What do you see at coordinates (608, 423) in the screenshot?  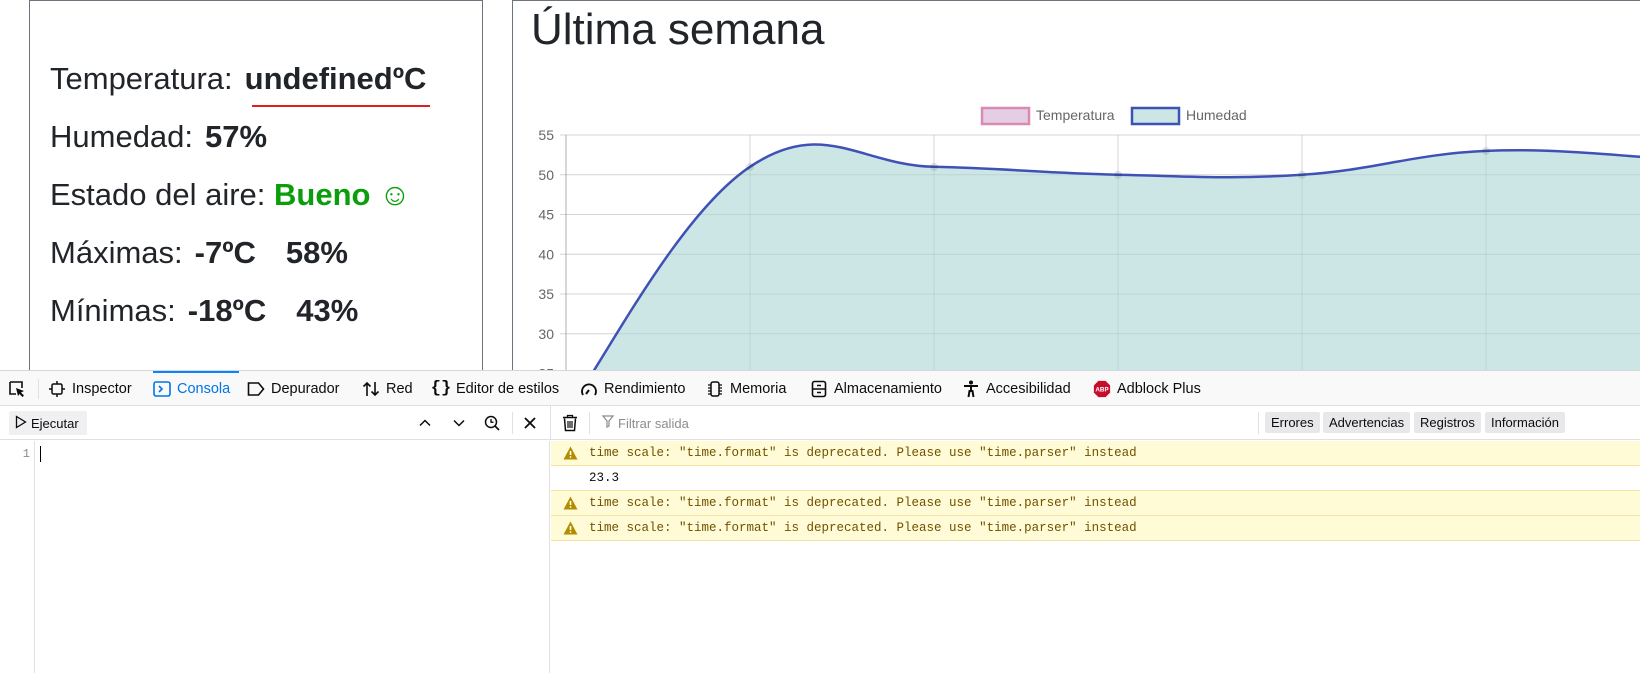 I see `filter-icon` at bounding box center [608, 423].